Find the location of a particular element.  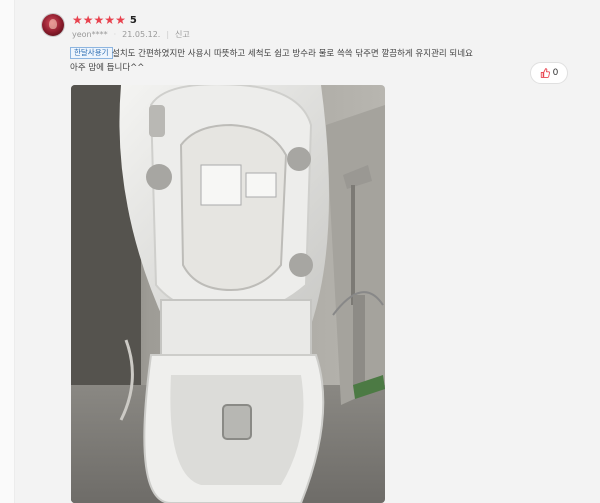

thumbs-up-icon is located at coordinates (545, 73).